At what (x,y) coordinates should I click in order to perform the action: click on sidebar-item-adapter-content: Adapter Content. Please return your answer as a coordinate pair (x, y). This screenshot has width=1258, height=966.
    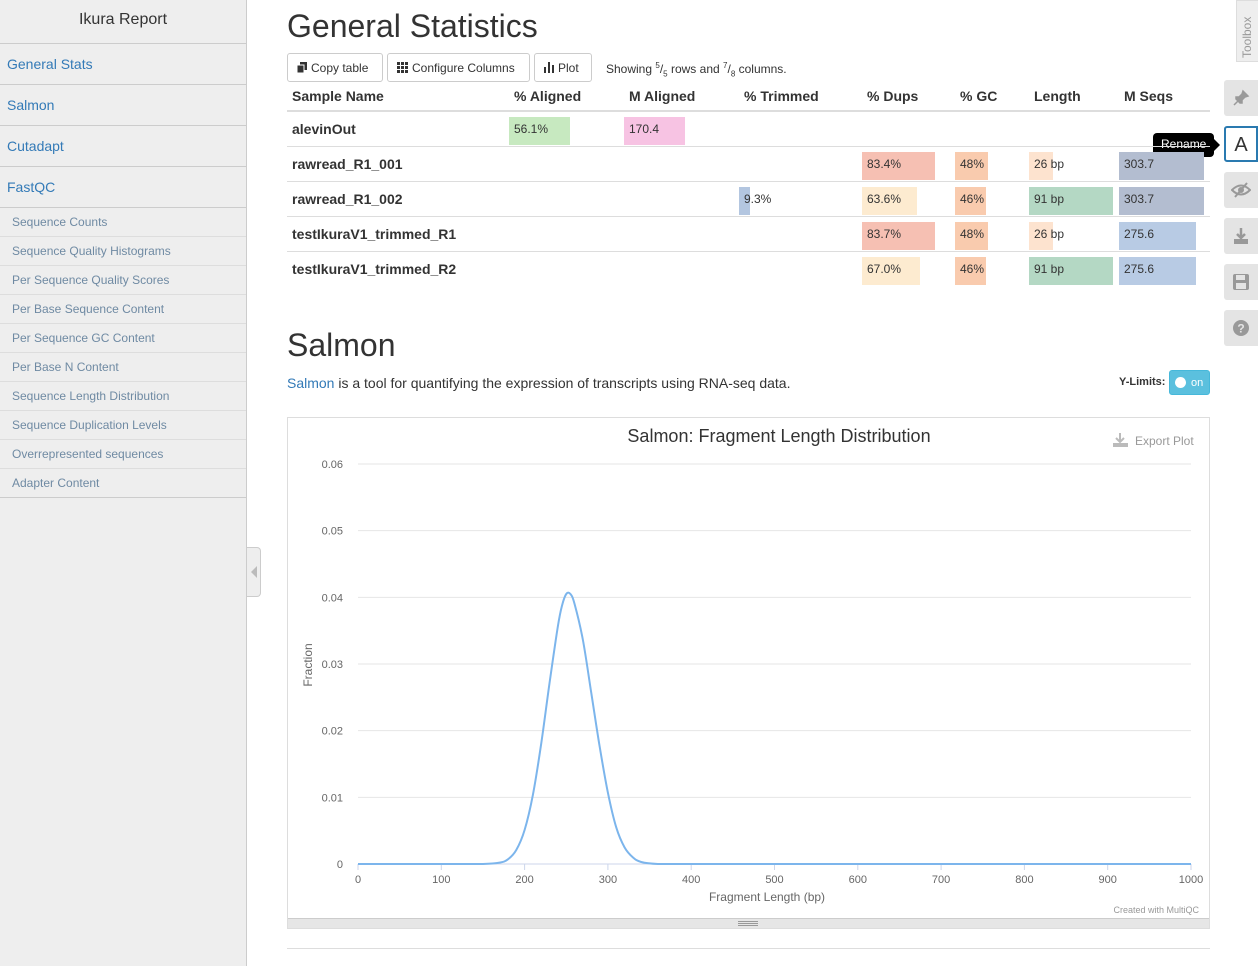
    Looking at the image, I should click on (123, 483).